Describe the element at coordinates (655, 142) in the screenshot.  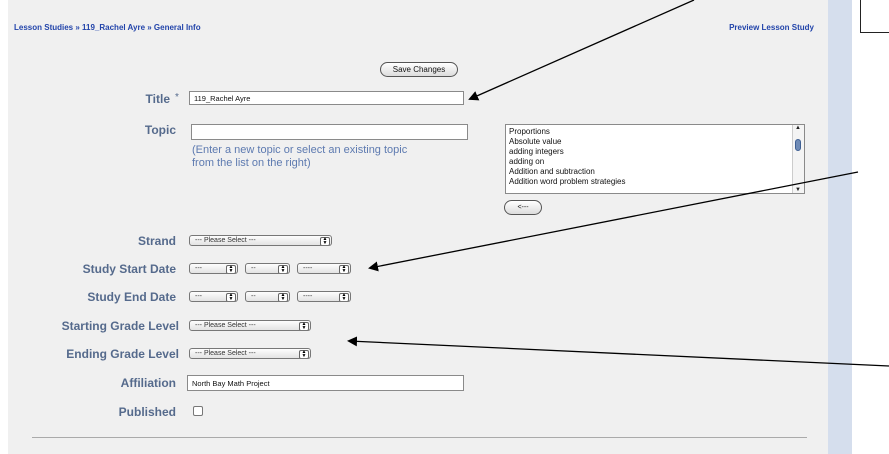
I see `list-item: Absolute value` at that location.